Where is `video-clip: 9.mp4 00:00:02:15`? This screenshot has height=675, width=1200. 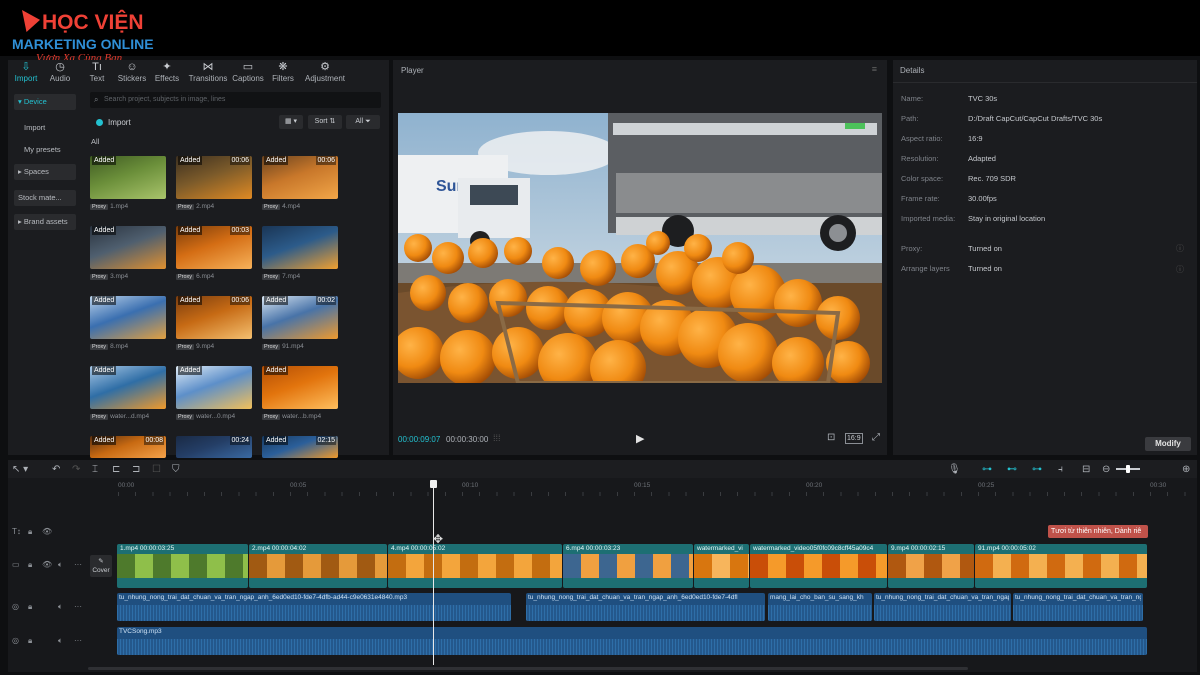 video-clip: 9.mp4 00:00:02:15 is located at coordinates (931, 566).